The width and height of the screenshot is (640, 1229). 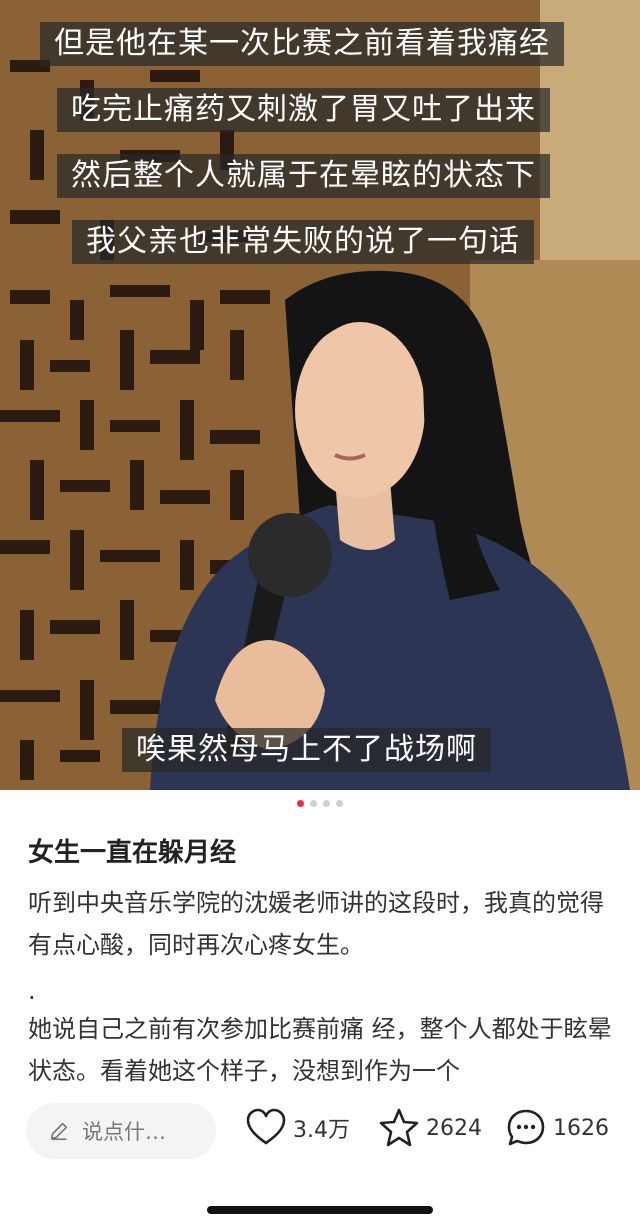 I want to click on pencil-icon, so click(x=59, y=1131).